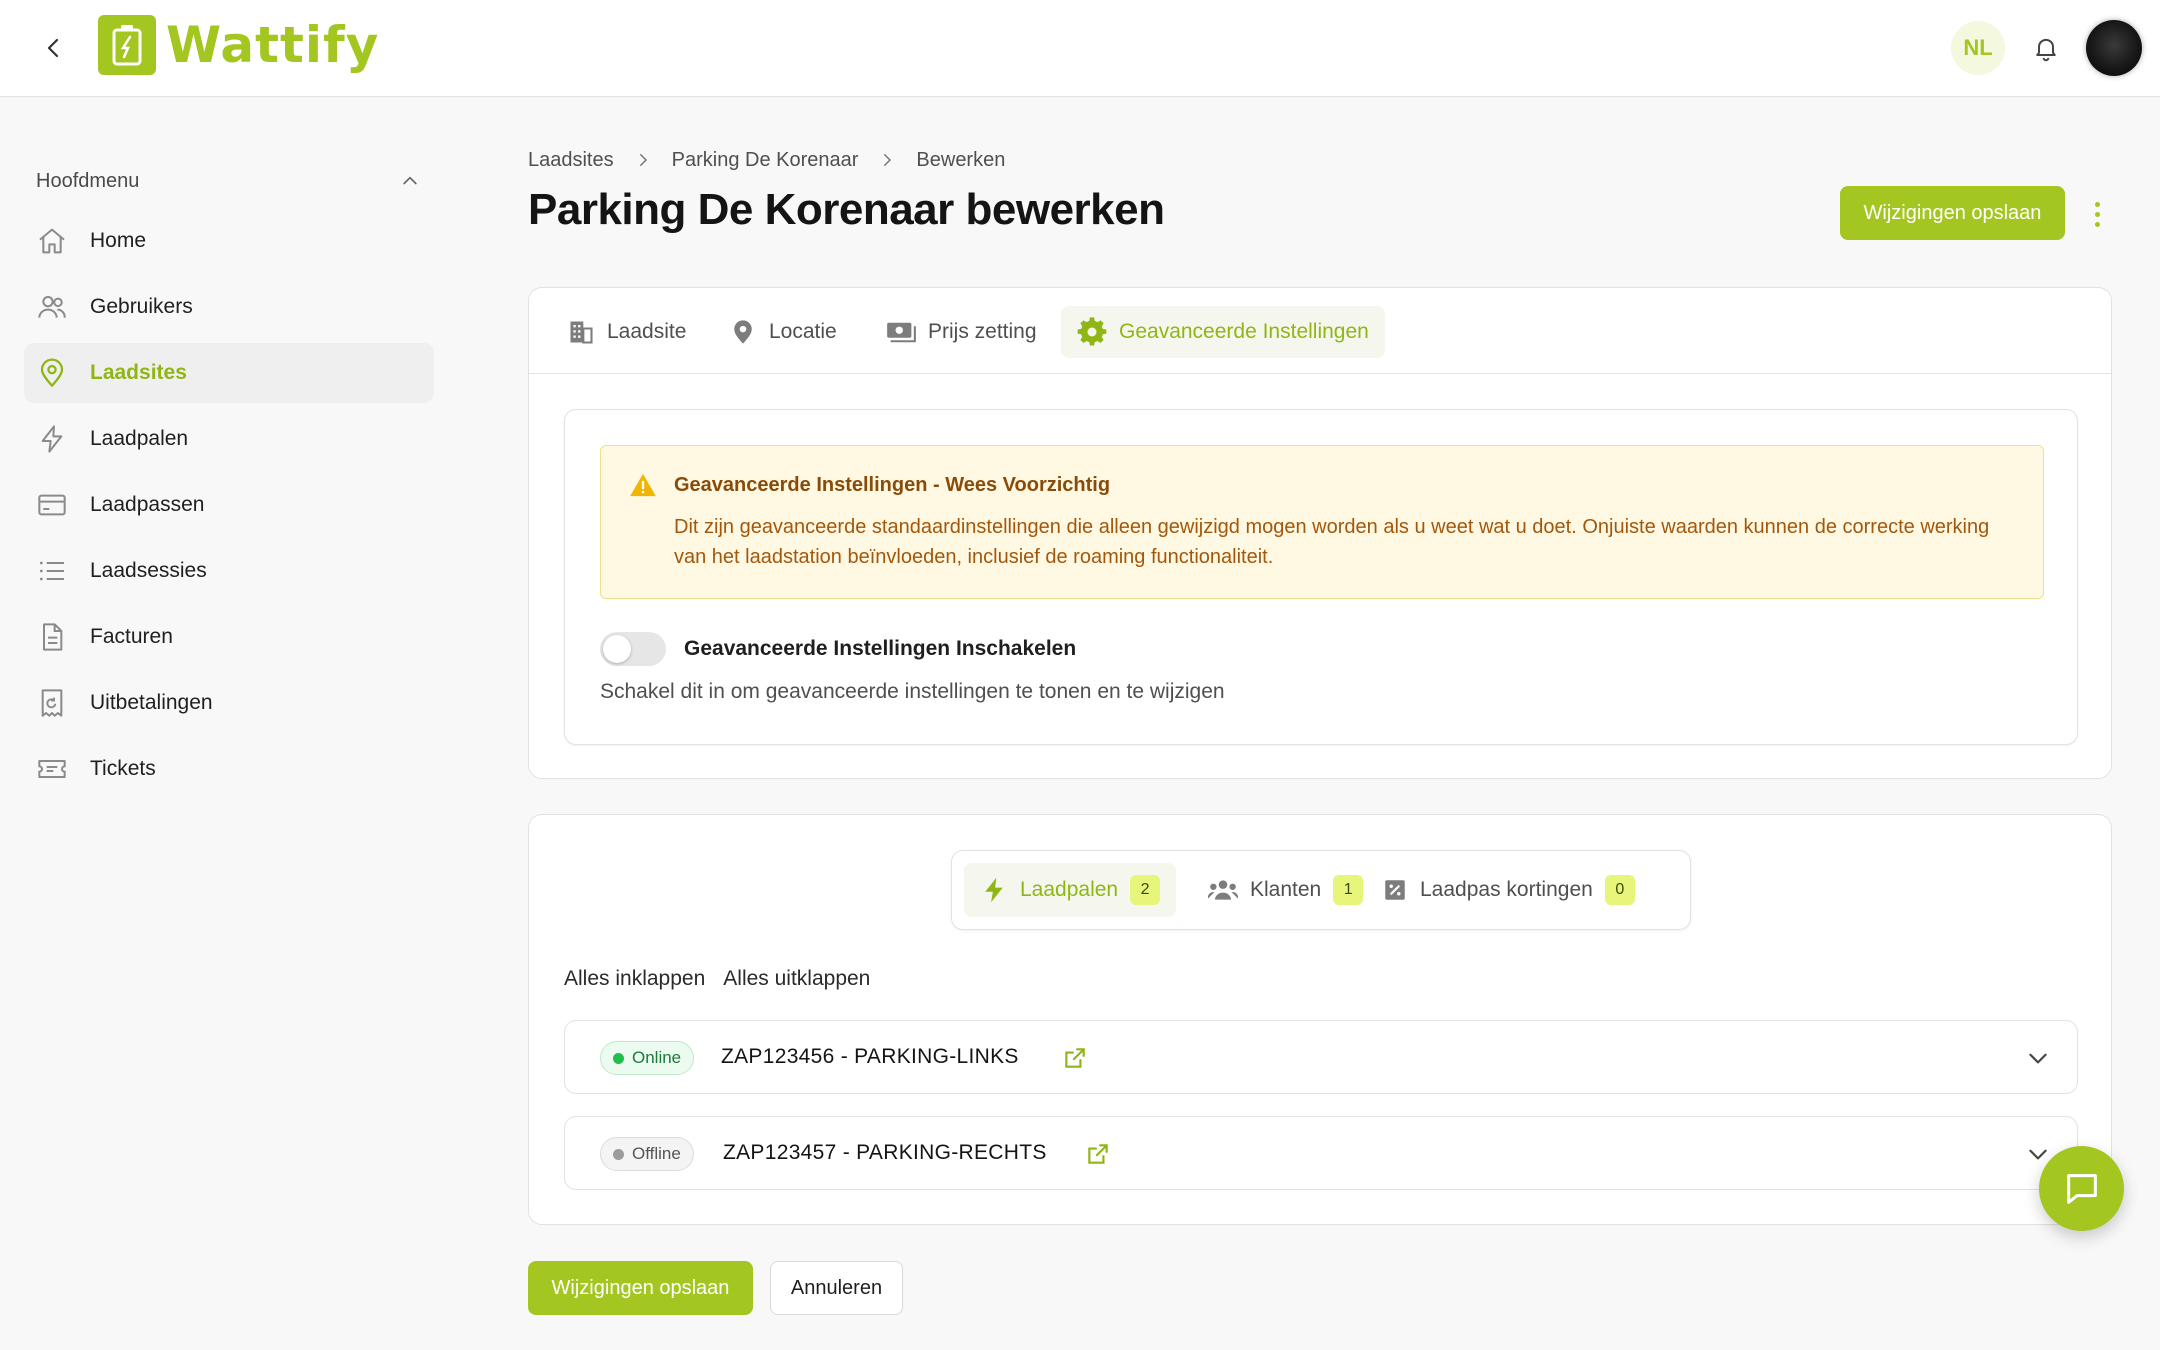 The width and height of the screenshot is (2160, 1350). What do you see at coordinates (1619, 890) in the screenshot?
I see `count-badge: 0` at bounding box center [1619, 890].